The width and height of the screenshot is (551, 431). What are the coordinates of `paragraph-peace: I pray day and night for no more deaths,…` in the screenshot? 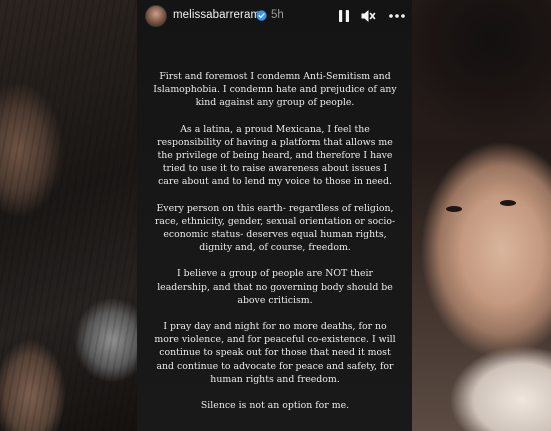 It's located at (275, 353).